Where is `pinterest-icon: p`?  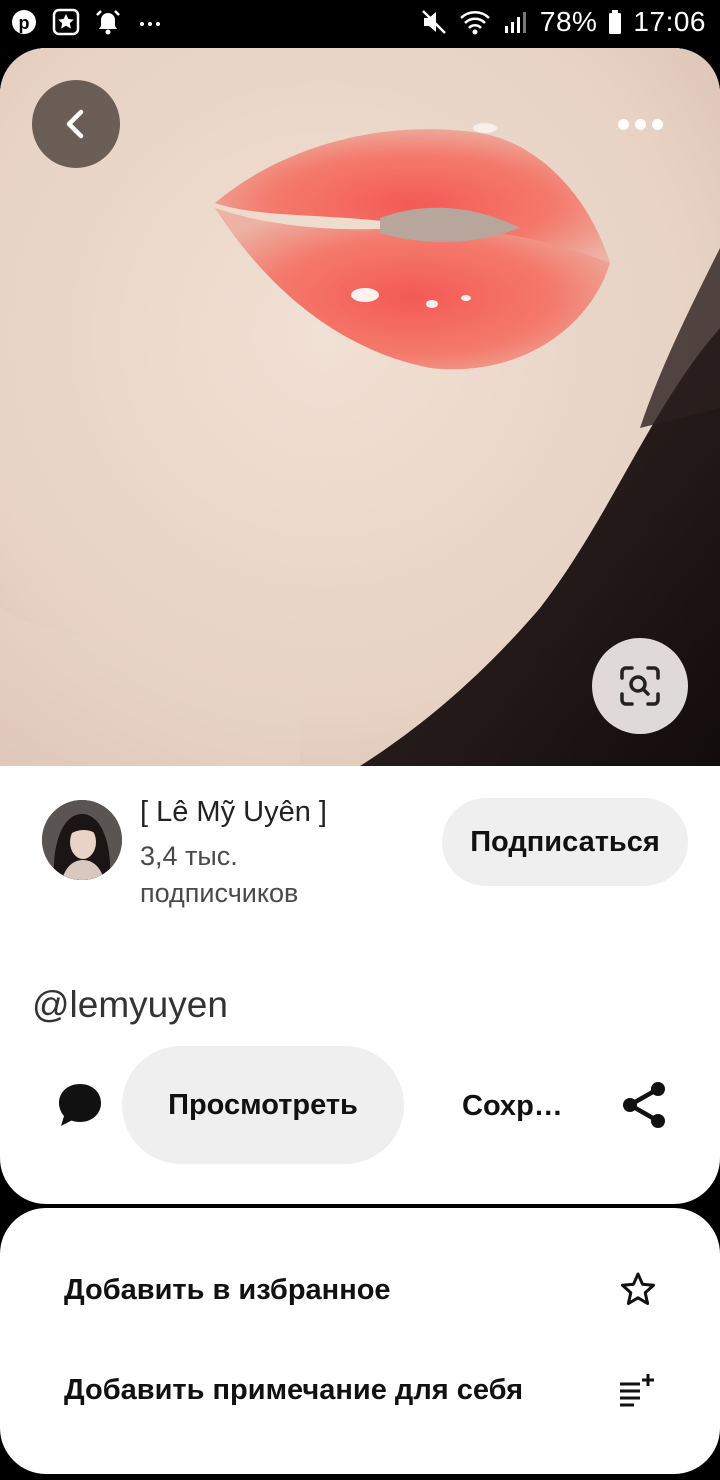
pinterest-icon: p is located at coordinates (24, 22).